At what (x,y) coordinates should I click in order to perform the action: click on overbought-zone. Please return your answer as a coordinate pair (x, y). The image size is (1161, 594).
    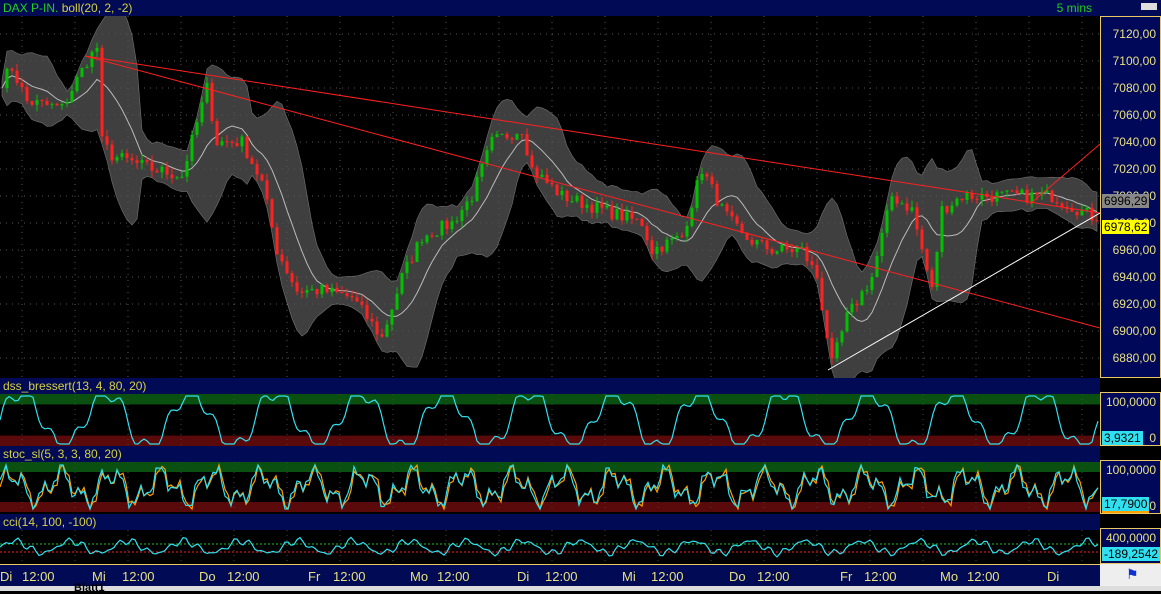
    Looking at the image, I should click on (550, 399).